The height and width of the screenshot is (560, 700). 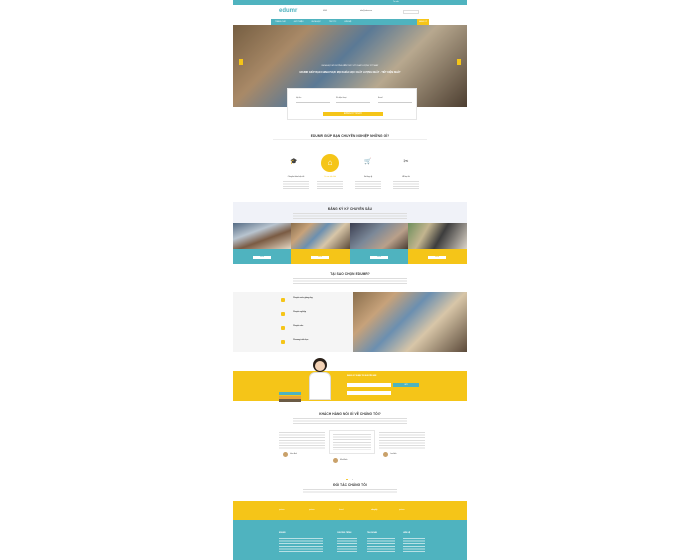 What do you see at coordinates (293, 454) in the screenshot?
I see `testimonial-name-1: Hoa Anh` at bounding box center [293, 454].